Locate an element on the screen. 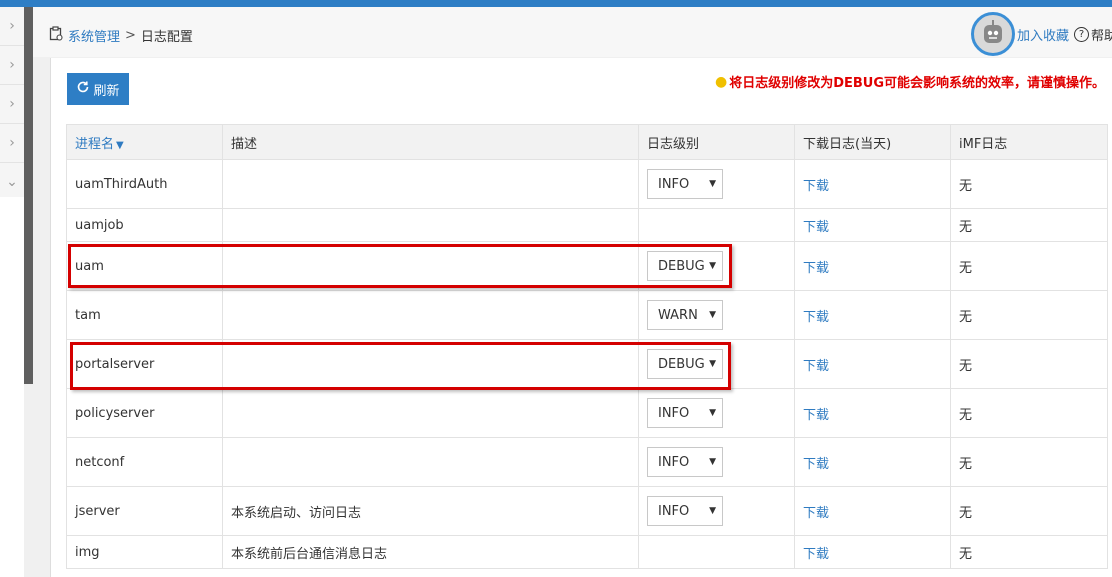 The image size is (1112, 577). top-accent-bar is located at coordinates (556, 3).